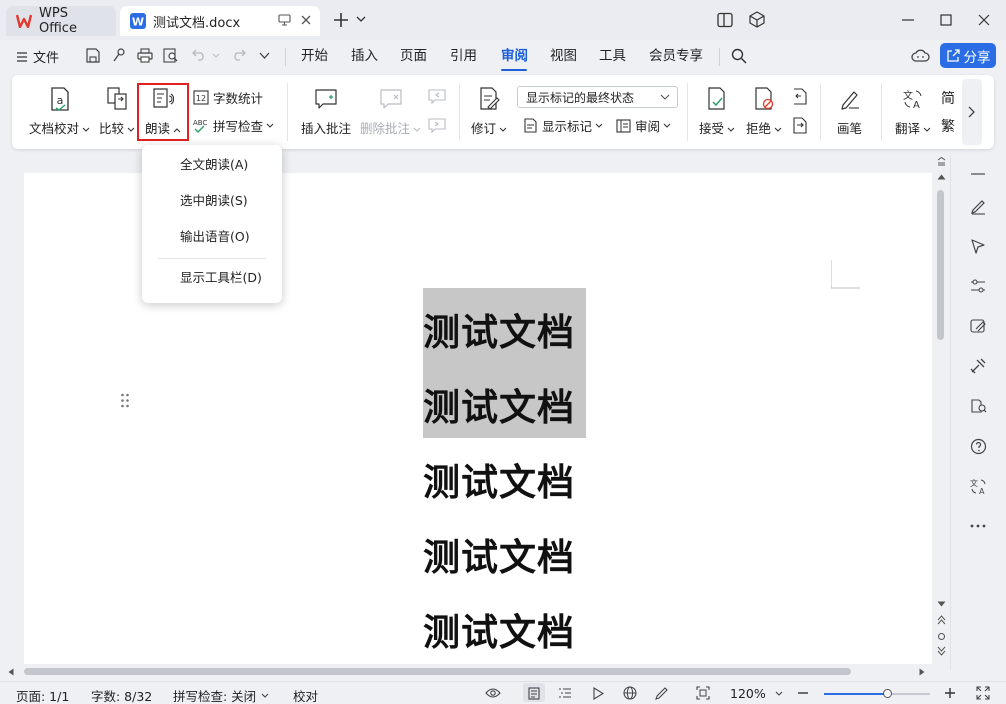 This screenshot has width=1006, height=704. I want to click on file-menu: 文件, so click(38, 56).